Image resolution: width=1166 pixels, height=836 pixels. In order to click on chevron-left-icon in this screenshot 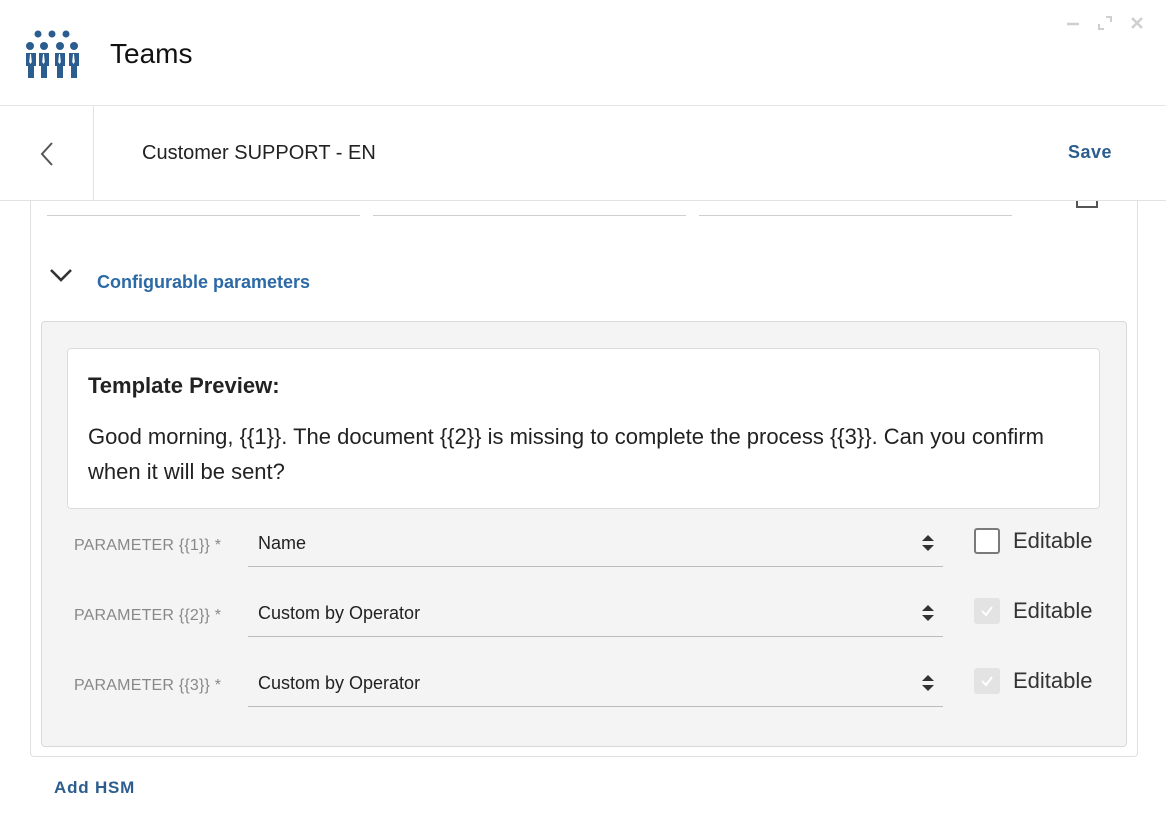, I will do `click(46, 153)`.